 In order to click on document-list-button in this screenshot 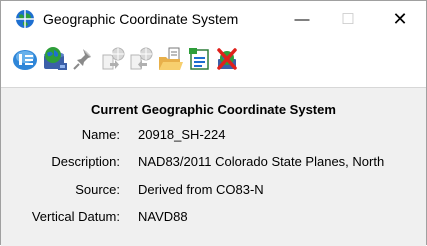, I will do `click(199, 59)`.